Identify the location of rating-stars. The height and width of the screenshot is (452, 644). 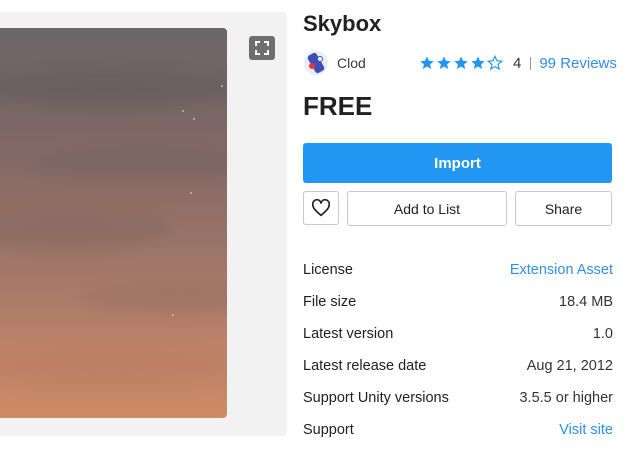
(461, 63).